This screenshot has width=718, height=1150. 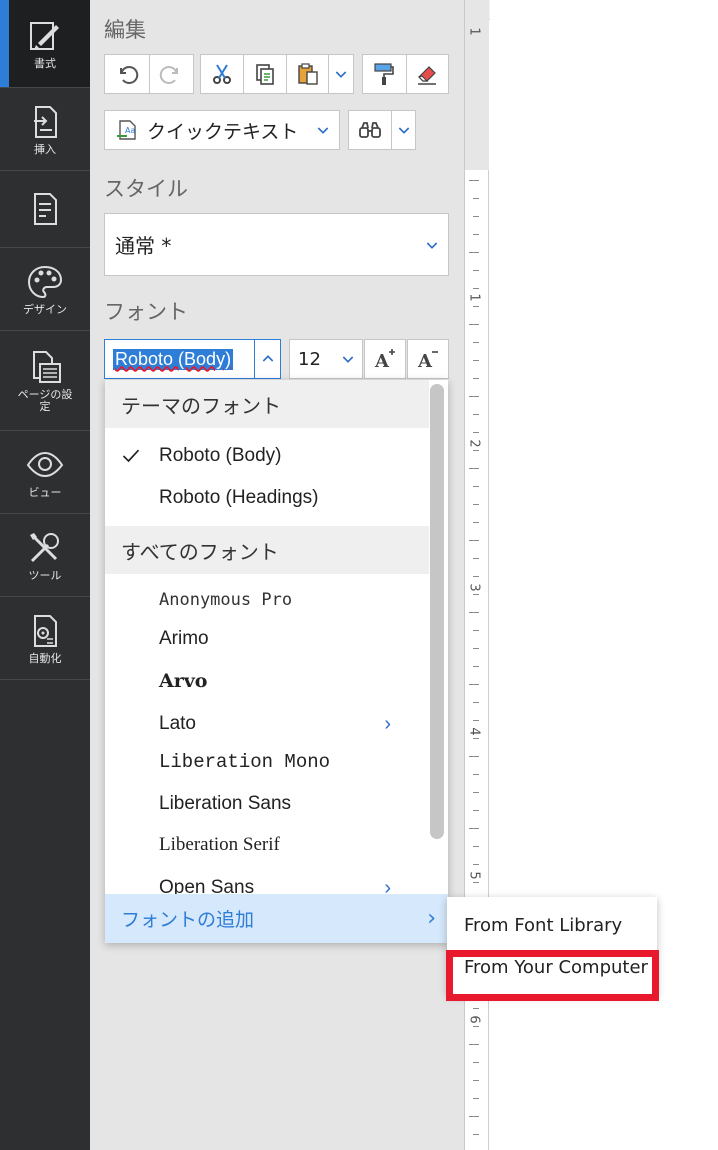 I want to click on palette-icon, so click(x=45, y=281).